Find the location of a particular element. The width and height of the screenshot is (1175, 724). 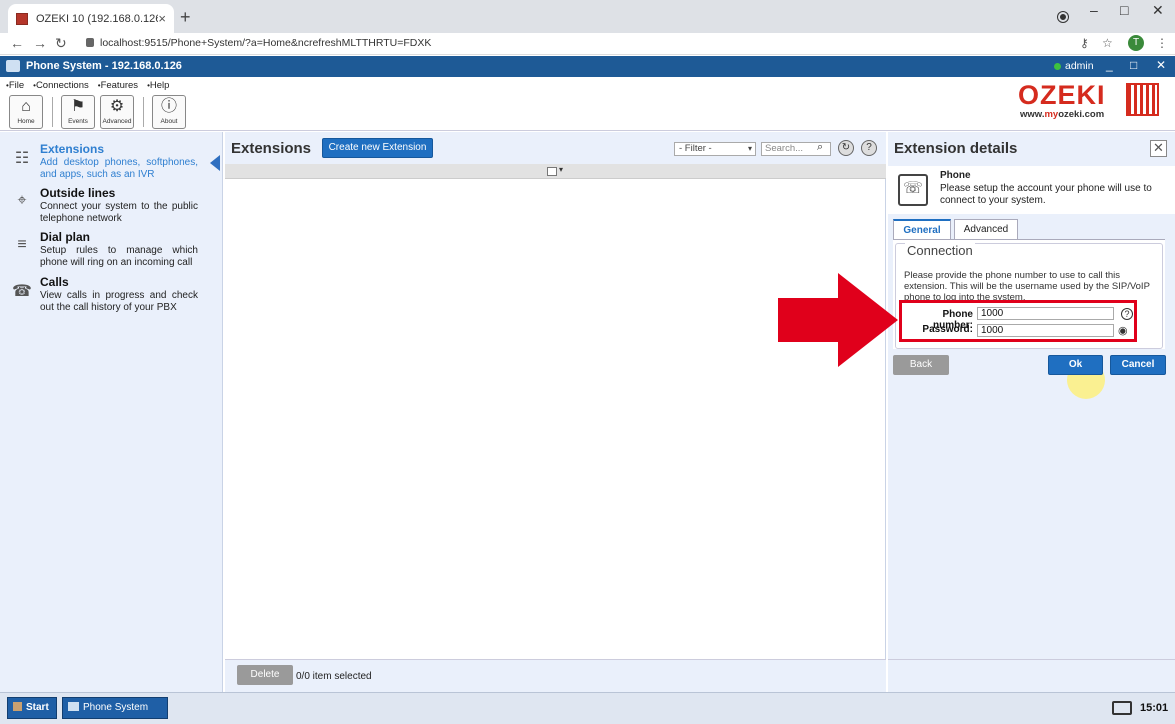

create-extension-button: Create new Extension is located at coordinates (377, 148).